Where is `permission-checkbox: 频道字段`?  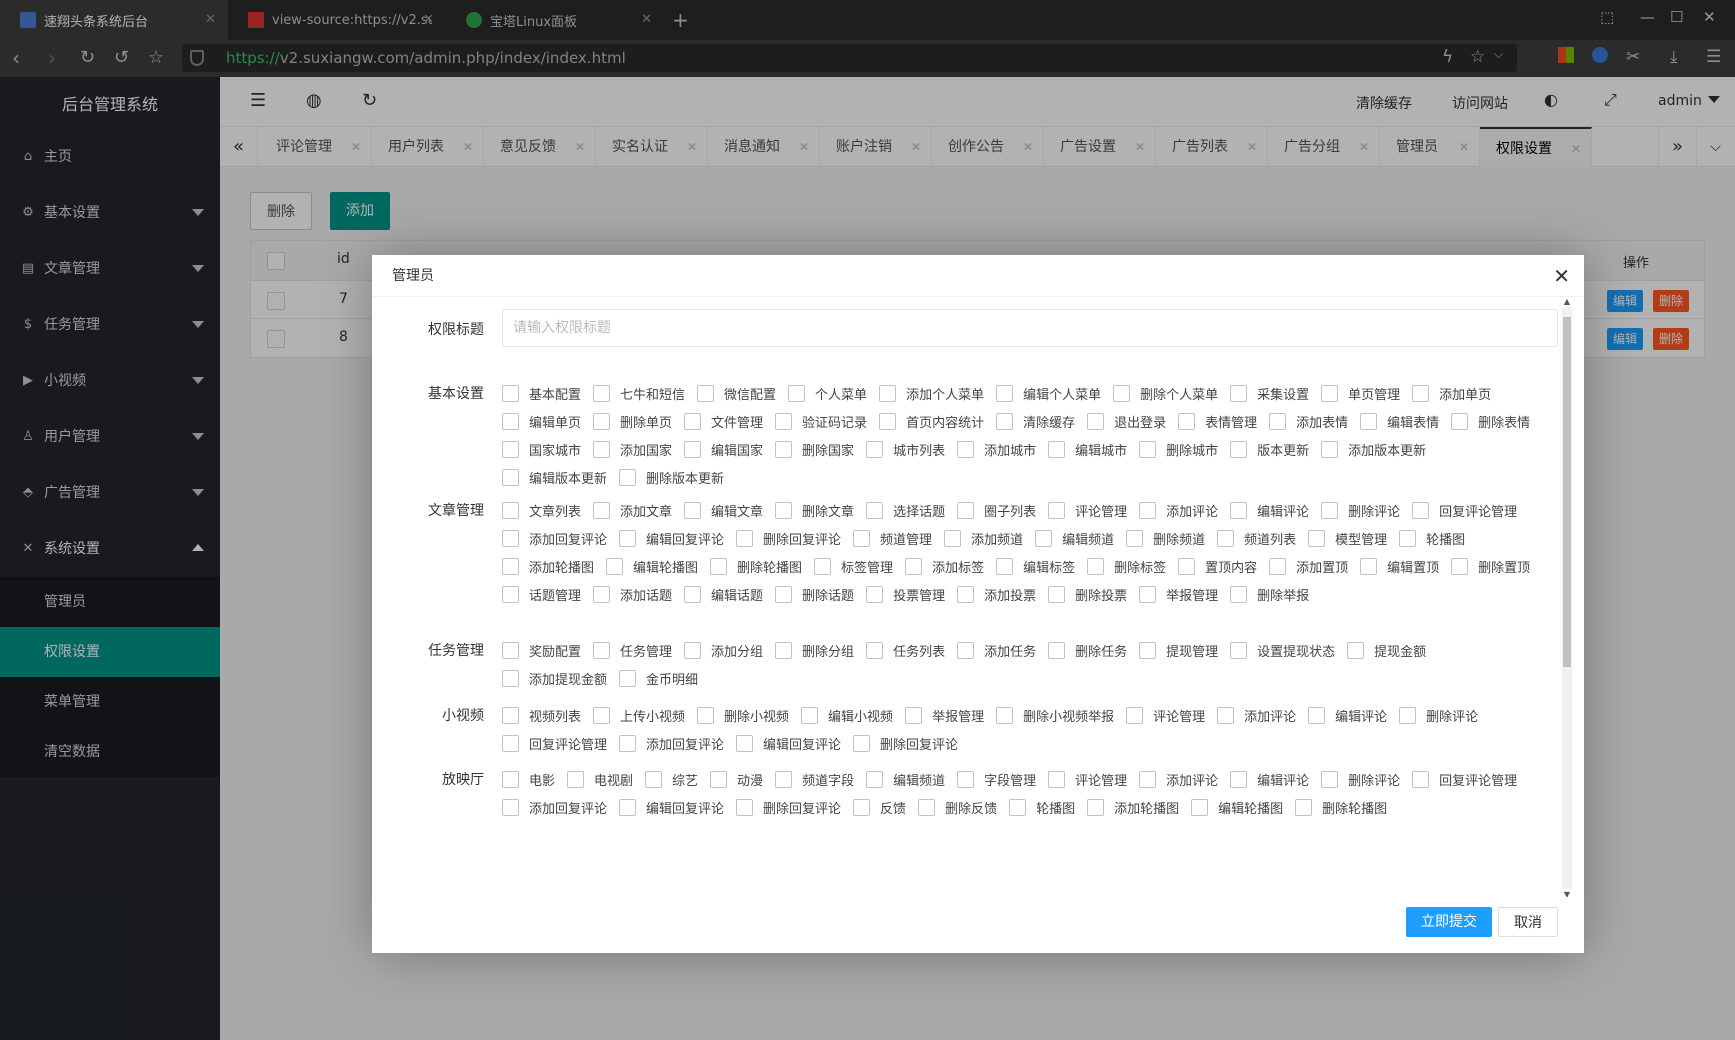
permission-checkbox: 频道字段 is located at coordinates (814, 779).